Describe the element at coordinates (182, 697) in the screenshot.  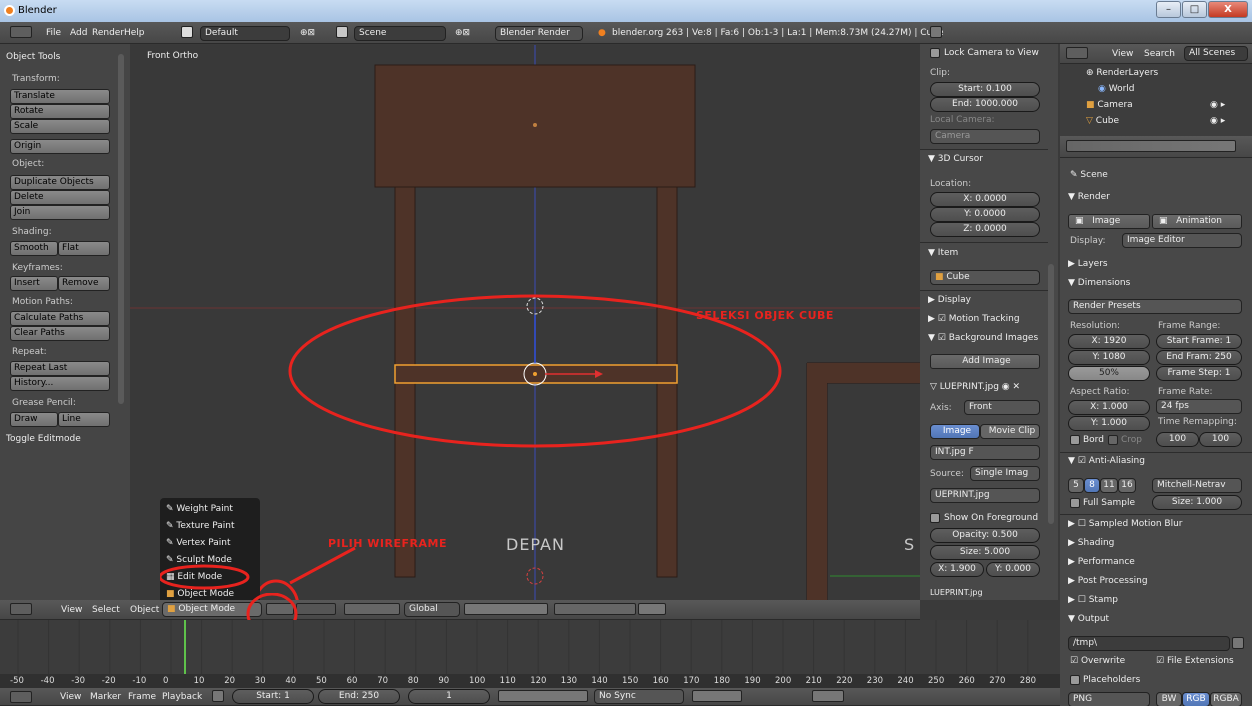
I see `timeline-playback-menu: Playback` at that location.